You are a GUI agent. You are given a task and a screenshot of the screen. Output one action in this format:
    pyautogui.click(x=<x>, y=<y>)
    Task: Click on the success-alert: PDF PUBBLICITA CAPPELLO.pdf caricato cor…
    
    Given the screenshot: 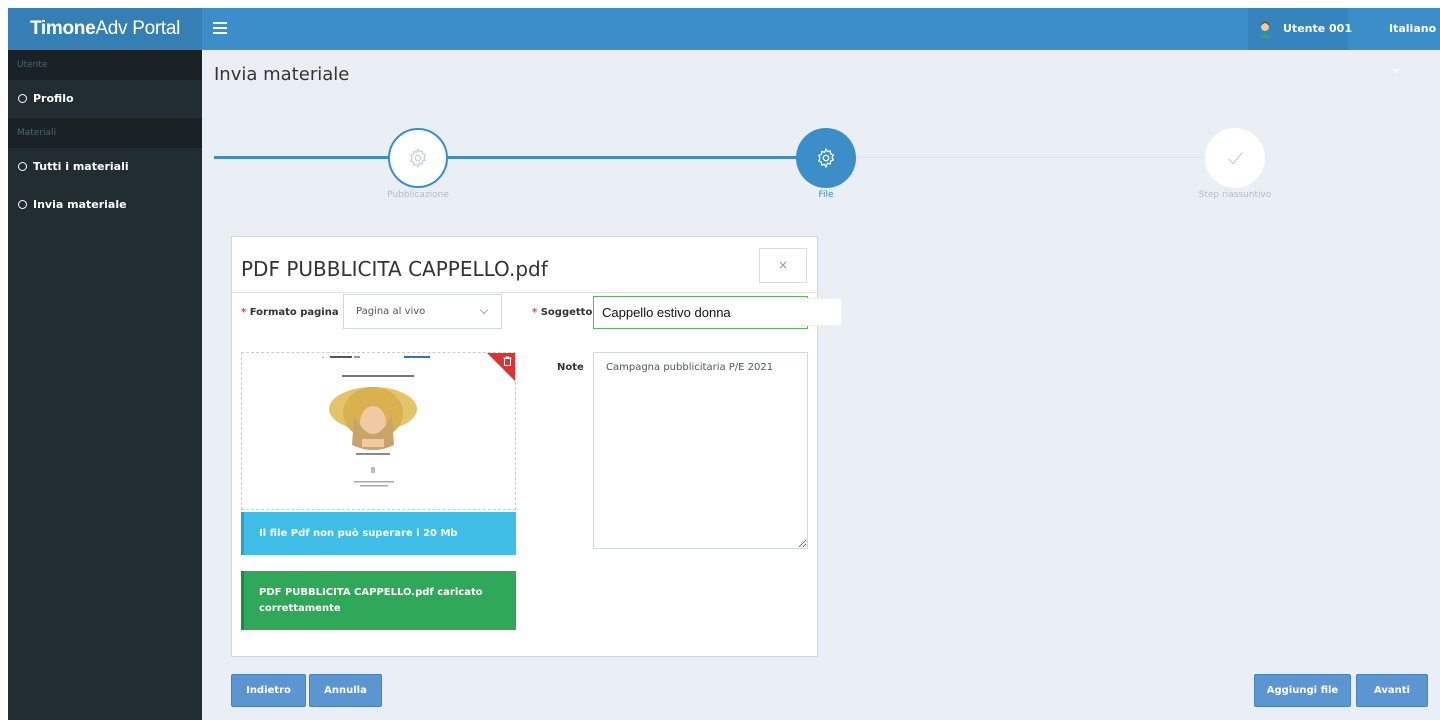 What is the action you would take?
    pyautogui.click(x=378, y=600)
    